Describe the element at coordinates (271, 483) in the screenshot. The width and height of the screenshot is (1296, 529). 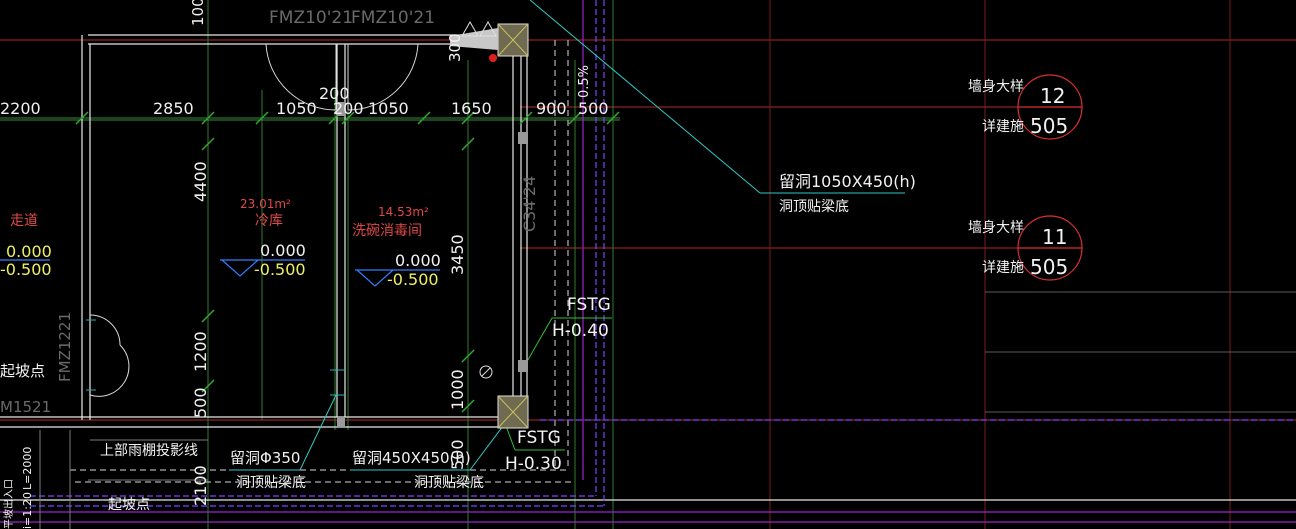
I see `opening-350-sub: 洞顶贴梁底` at that location.